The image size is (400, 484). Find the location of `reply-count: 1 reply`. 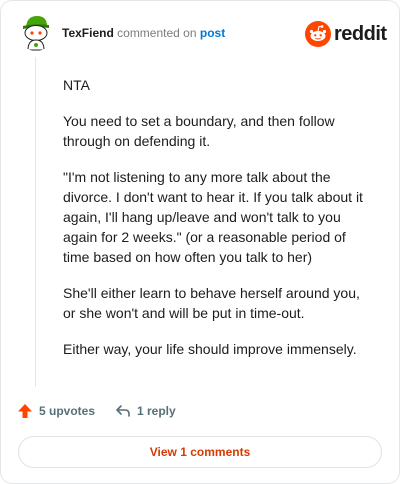

reply-count: 1 reply is located at coordinates (156, 411).